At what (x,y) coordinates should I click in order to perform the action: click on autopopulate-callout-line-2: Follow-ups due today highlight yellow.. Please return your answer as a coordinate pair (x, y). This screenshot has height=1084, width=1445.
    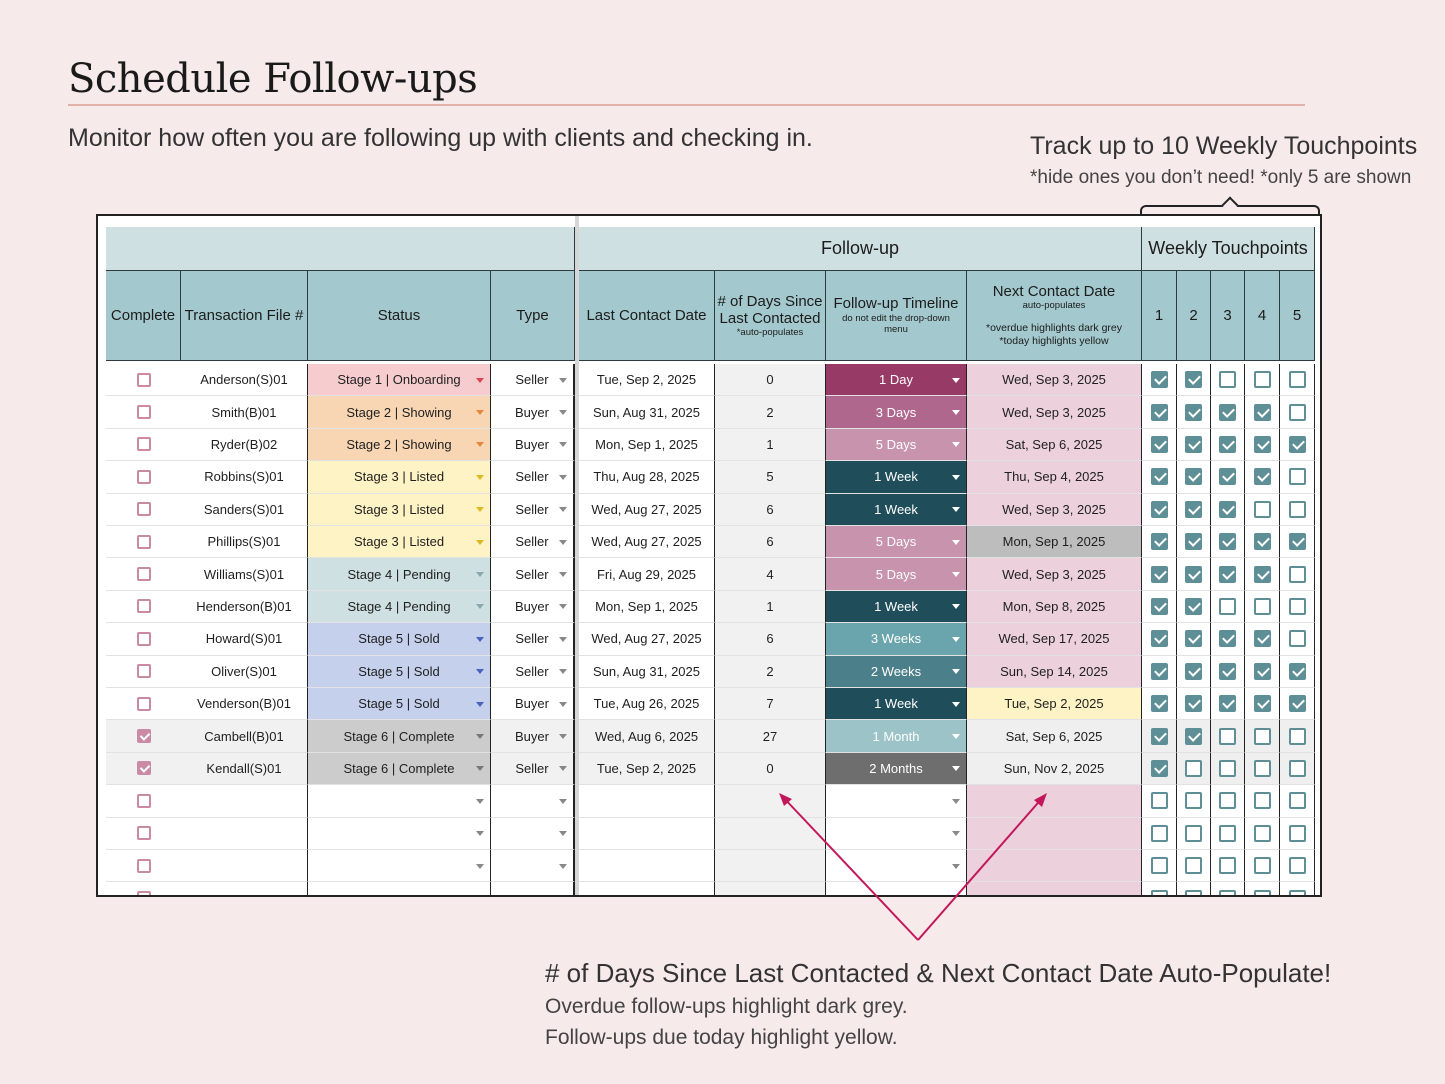
    Looking at the image, I should click on (721, 1037).